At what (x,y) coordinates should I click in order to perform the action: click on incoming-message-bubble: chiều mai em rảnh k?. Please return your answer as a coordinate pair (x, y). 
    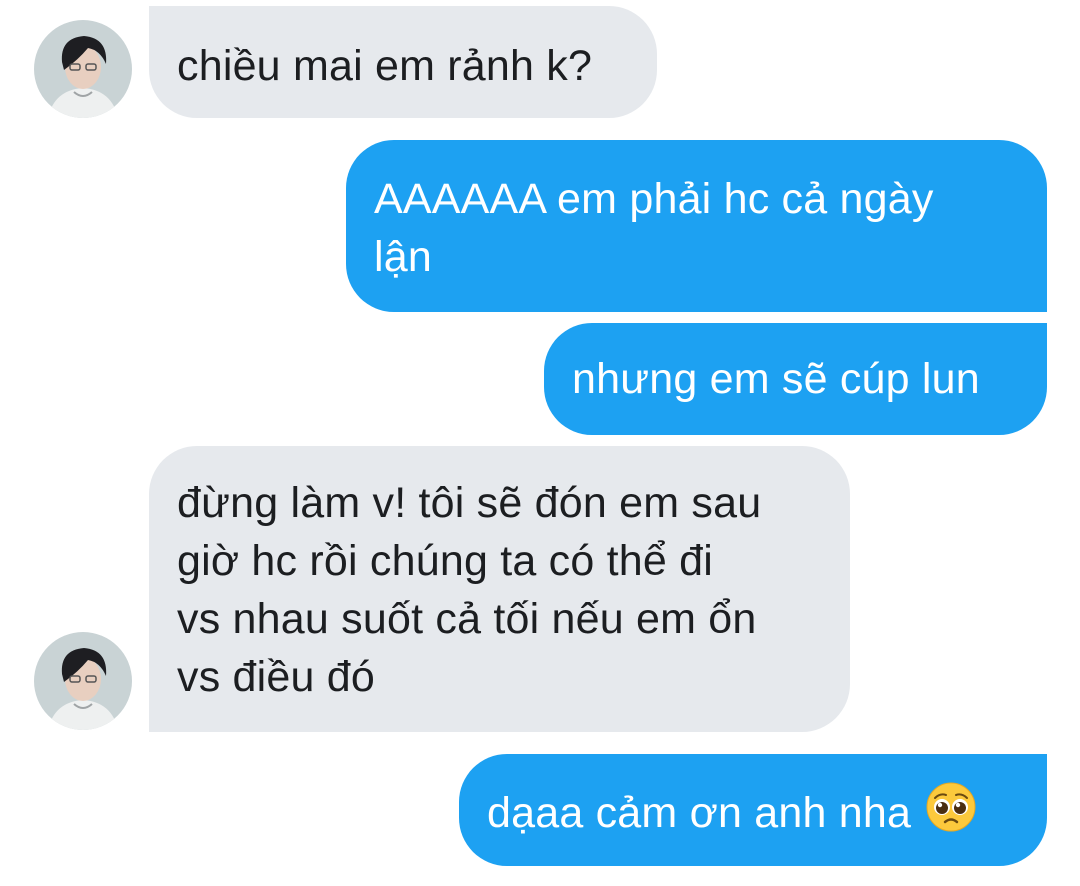
    Looking at the image, I should click on (403, 62).